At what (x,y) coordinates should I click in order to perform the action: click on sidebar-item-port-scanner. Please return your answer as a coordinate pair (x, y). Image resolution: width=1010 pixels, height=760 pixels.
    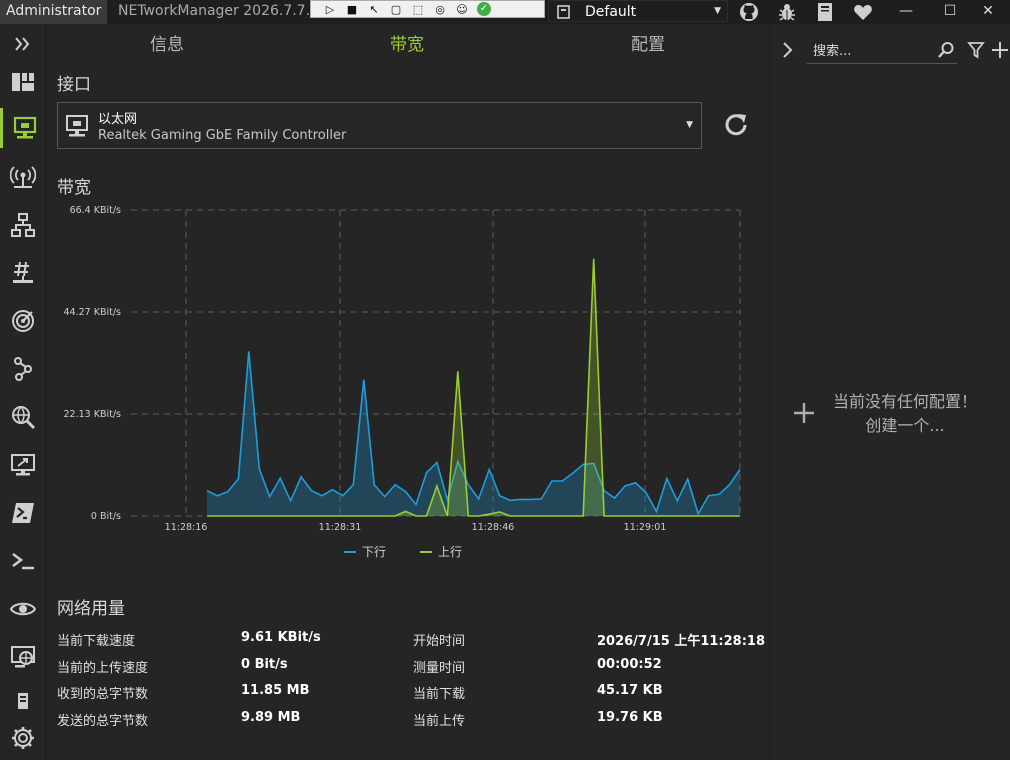
    Looking at the image, I should click on (23, 273).